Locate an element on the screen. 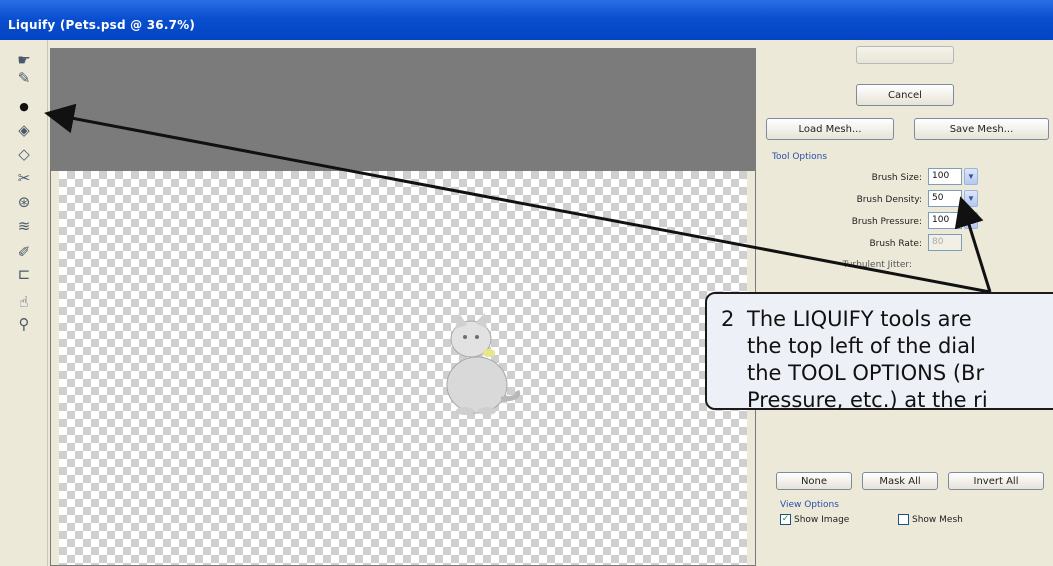 This screenshot has width=1053, height=566. pucker-icon: ◈ is located at coordinates (24, 130).